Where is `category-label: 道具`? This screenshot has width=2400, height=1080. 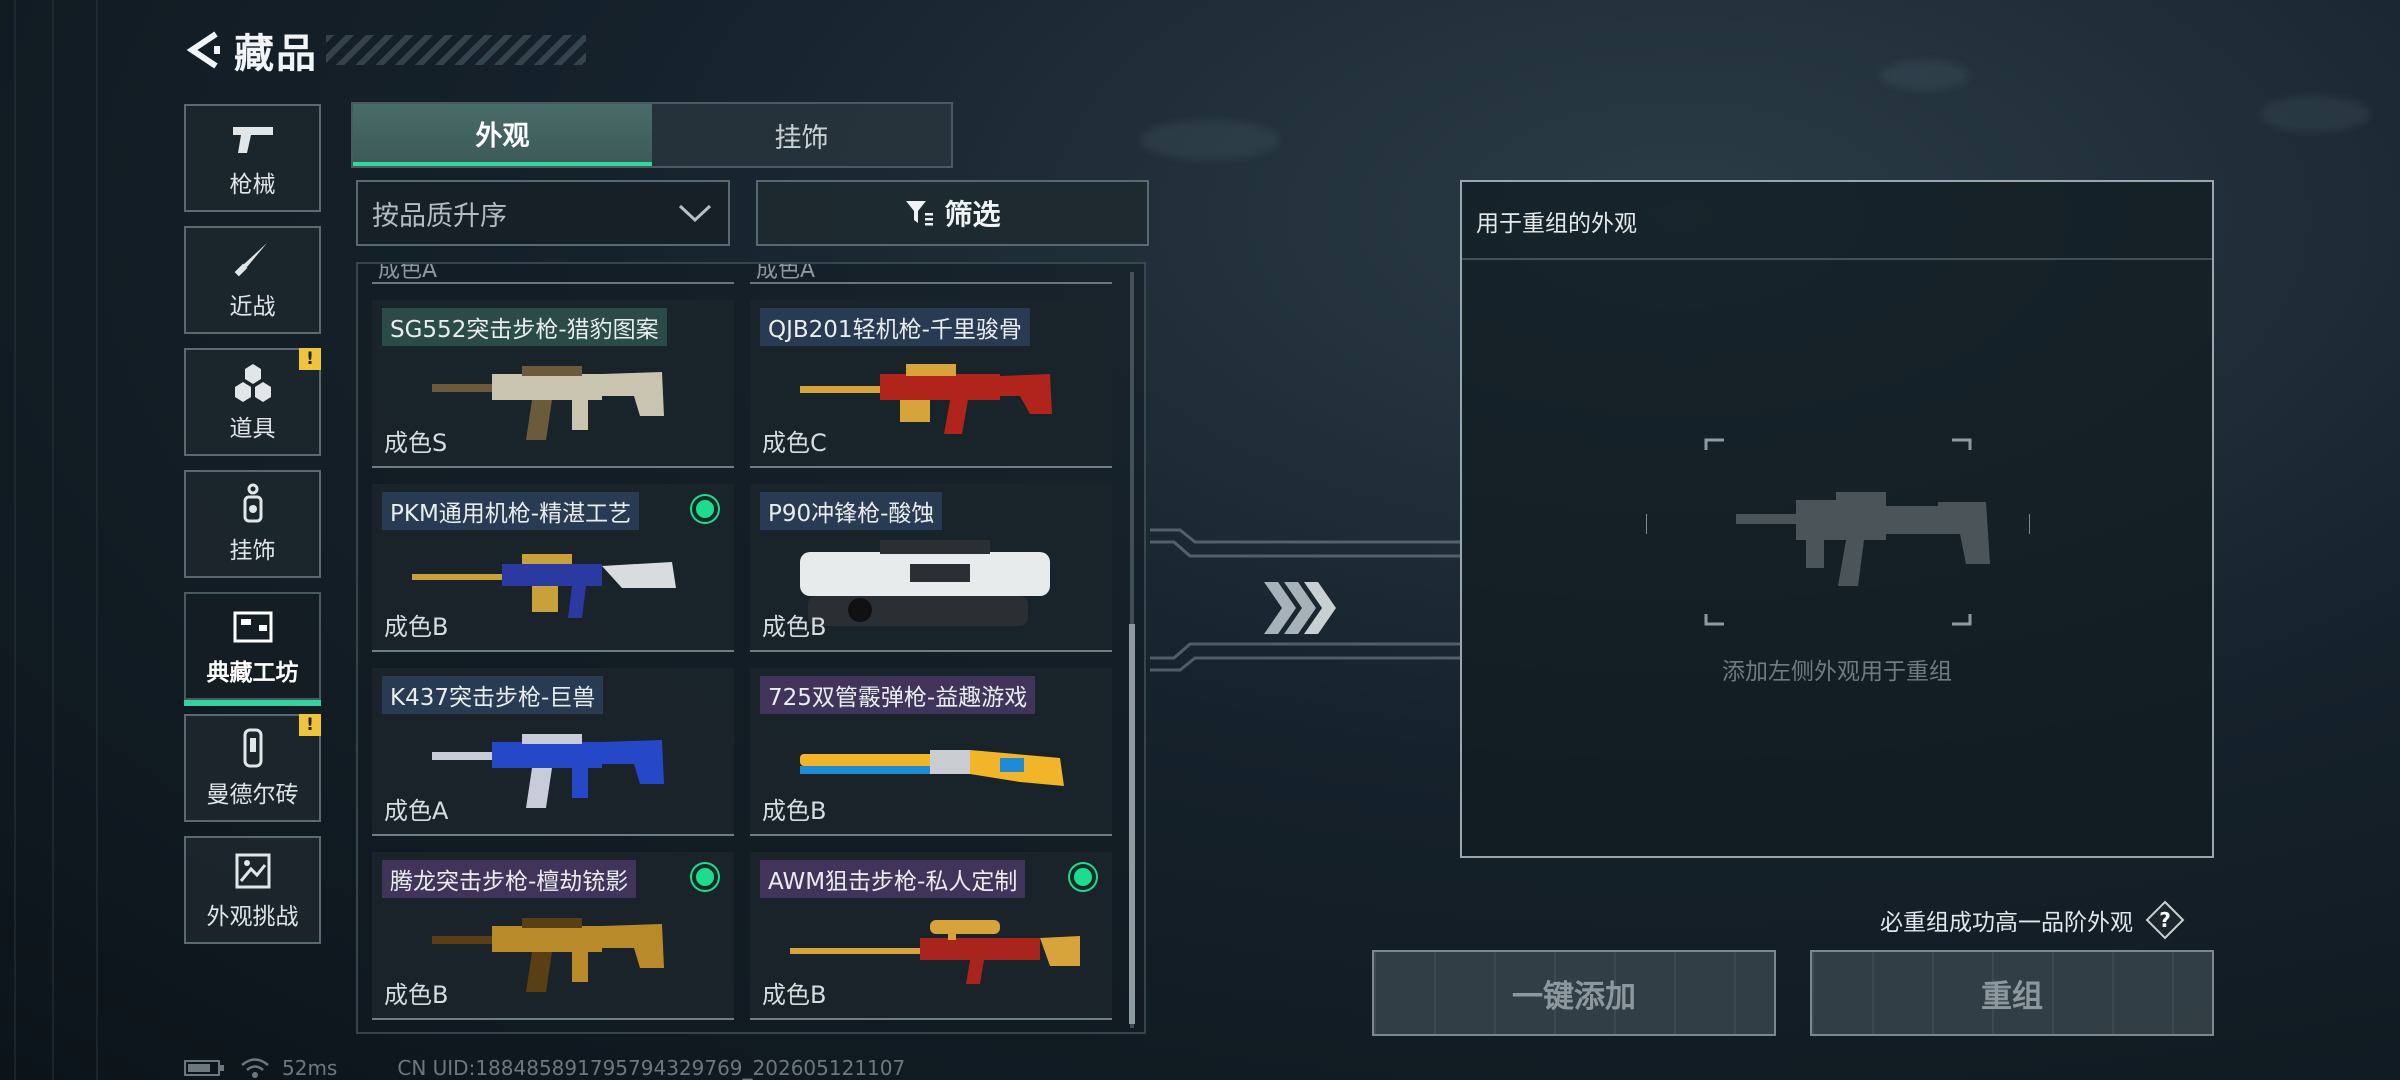 category-label: 道具 is located at coordinates (252, 429).